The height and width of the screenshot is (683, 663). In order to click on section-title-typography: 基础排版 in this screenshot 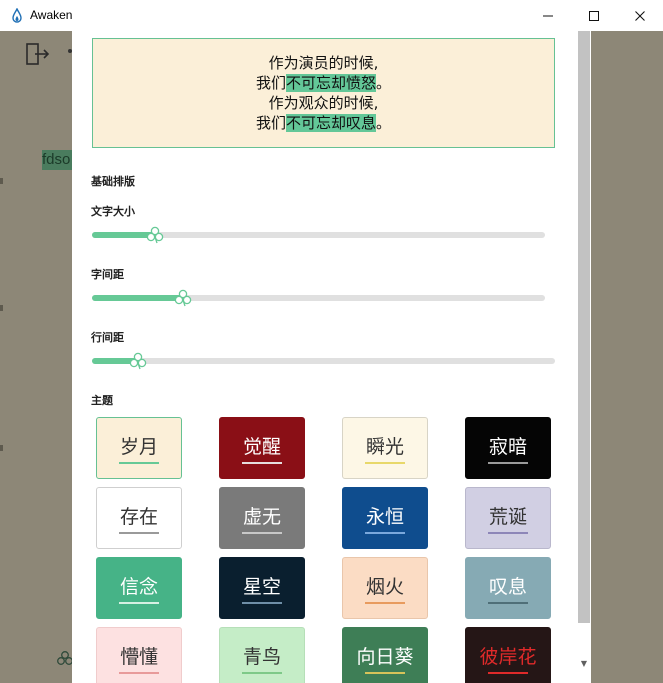, I will do `click(113, 181)`.